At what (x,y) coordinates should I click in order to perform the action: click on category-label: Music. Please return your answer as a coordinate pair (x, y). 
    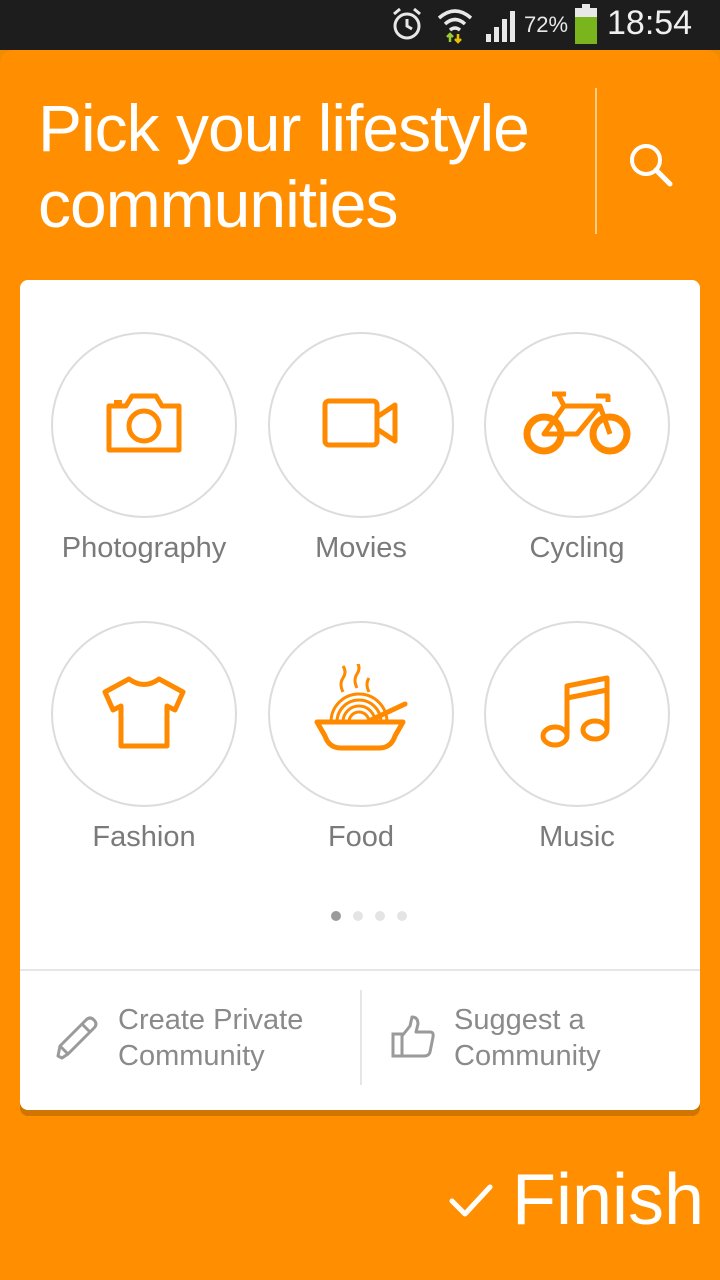
    Looking at the image, I should click on (577, 837).